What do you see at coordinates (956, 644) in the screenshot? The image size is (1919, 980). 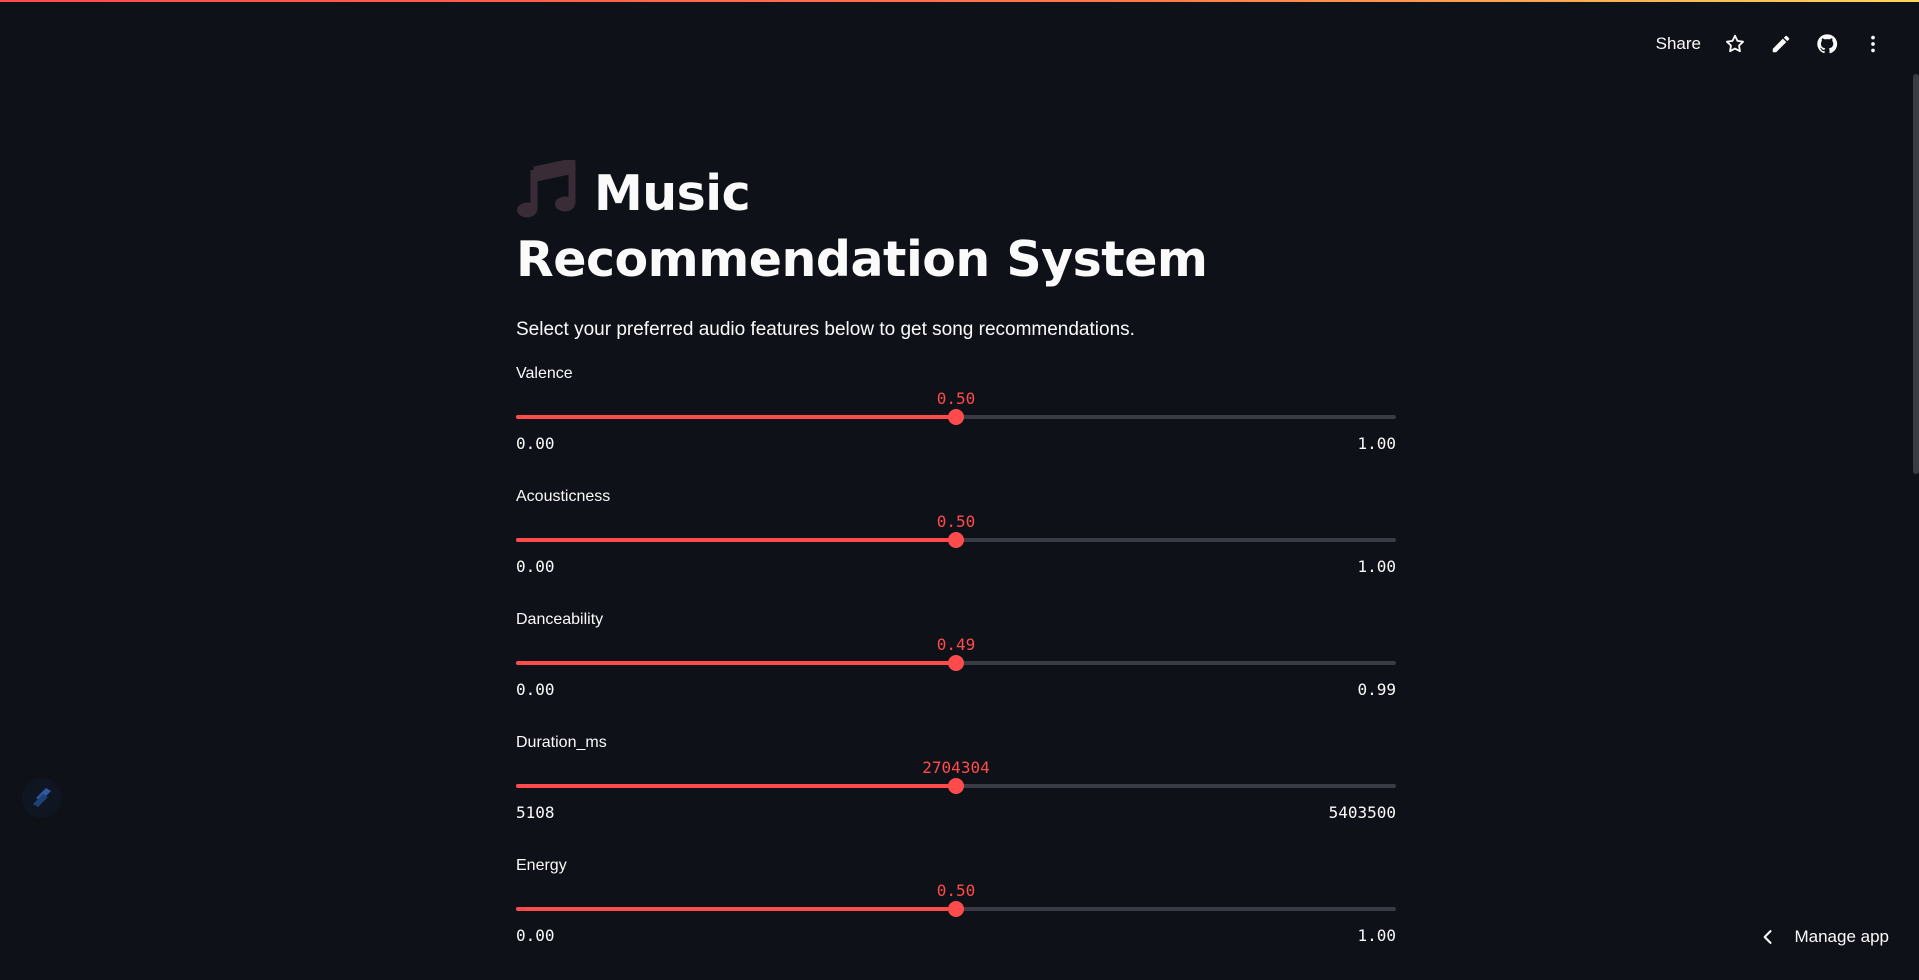 I see `slider-current-value: 0.49` at bounding box center [956, 644].